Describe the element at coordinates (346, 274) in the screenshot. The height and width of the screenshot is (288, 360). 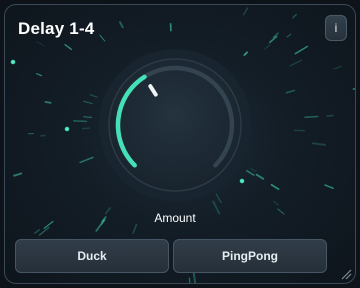
I see `resize-grip-icon` at that location.